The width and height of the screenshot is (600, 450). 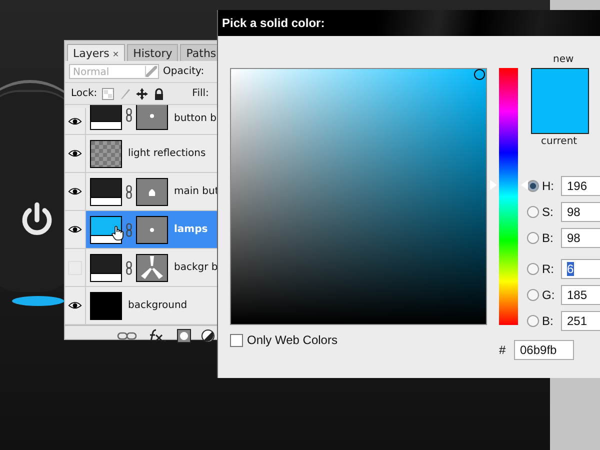 I want to click on web-colors-checkbox: Only Web Colors, so click(x=284, y=340).